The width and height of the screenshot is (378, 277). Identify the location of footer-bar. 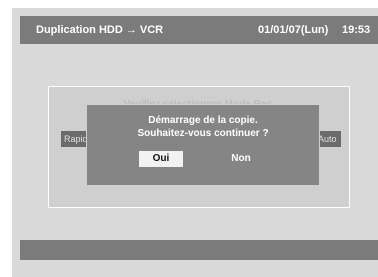
(199, 250).